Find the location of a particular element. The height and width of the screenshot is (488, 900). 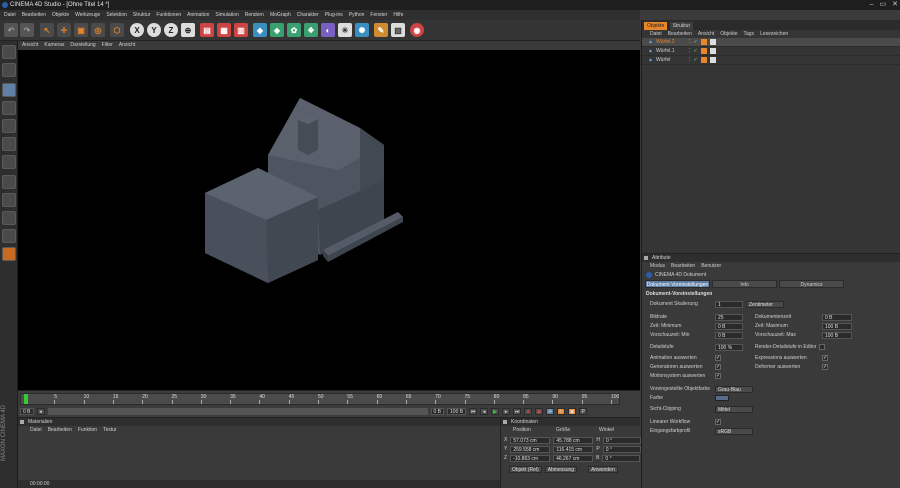

size-x-field: 45.788 cm is located at coordinates (573, 440).